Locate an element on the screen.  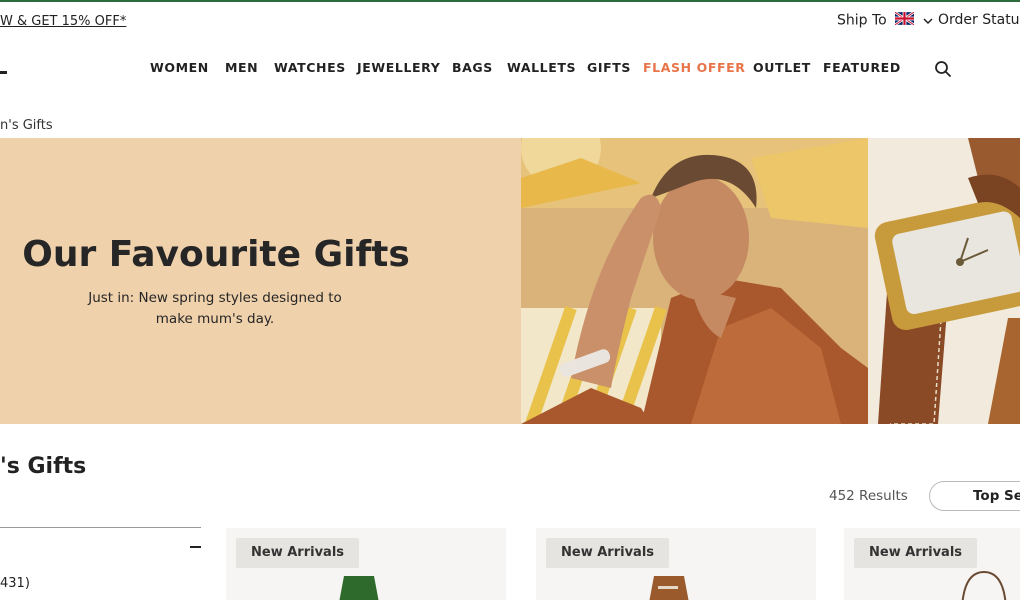
logo is located at coordinates (3, 72).